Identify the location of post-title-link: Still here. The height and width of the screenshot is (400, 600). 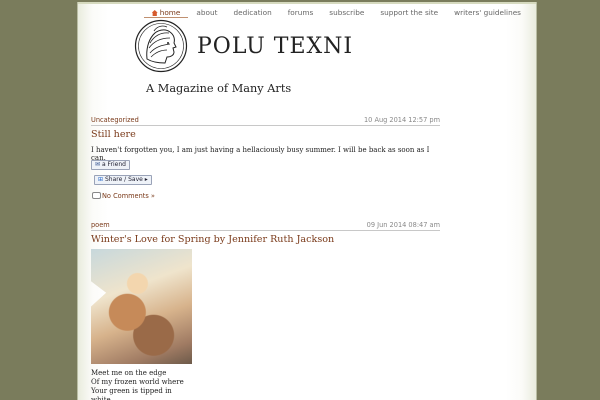
(265, 134).